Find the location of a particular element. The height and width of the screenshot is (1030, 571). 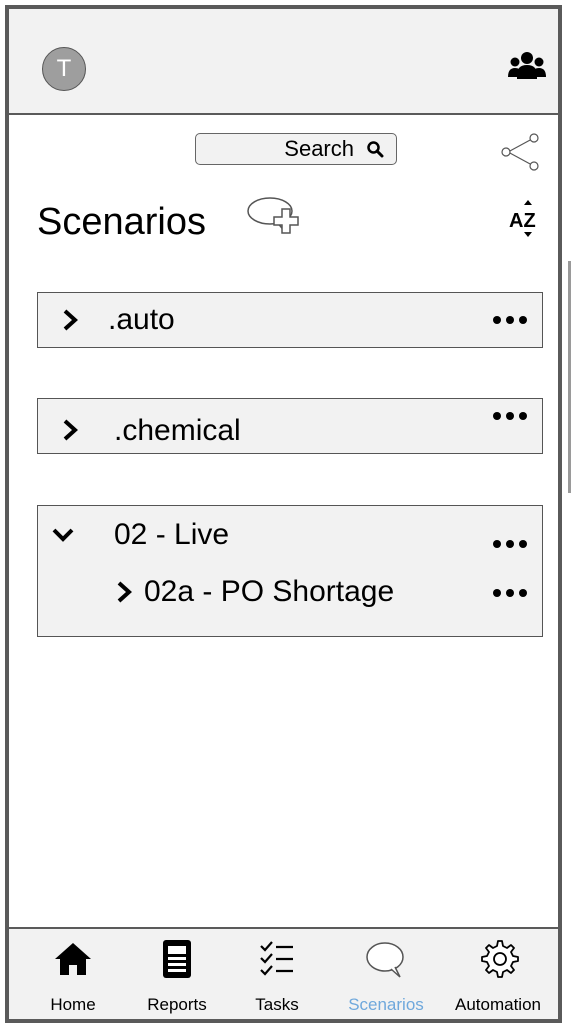

nav-home: Home is located at coordinates (73, 974).